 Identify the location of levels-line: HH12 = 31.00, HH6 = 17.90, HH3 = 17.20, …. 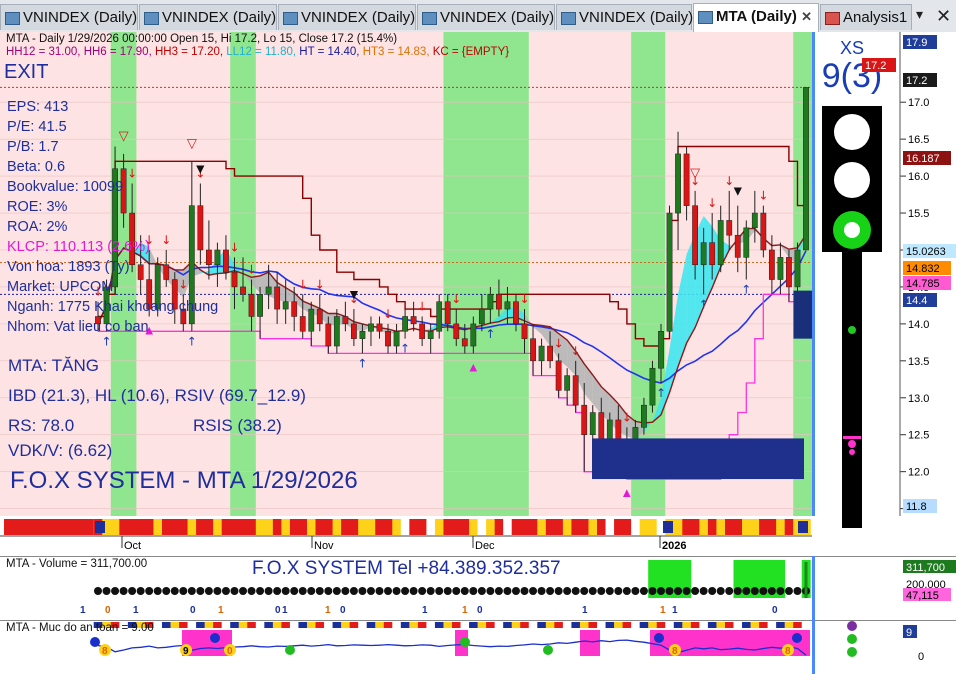
(257, 52).